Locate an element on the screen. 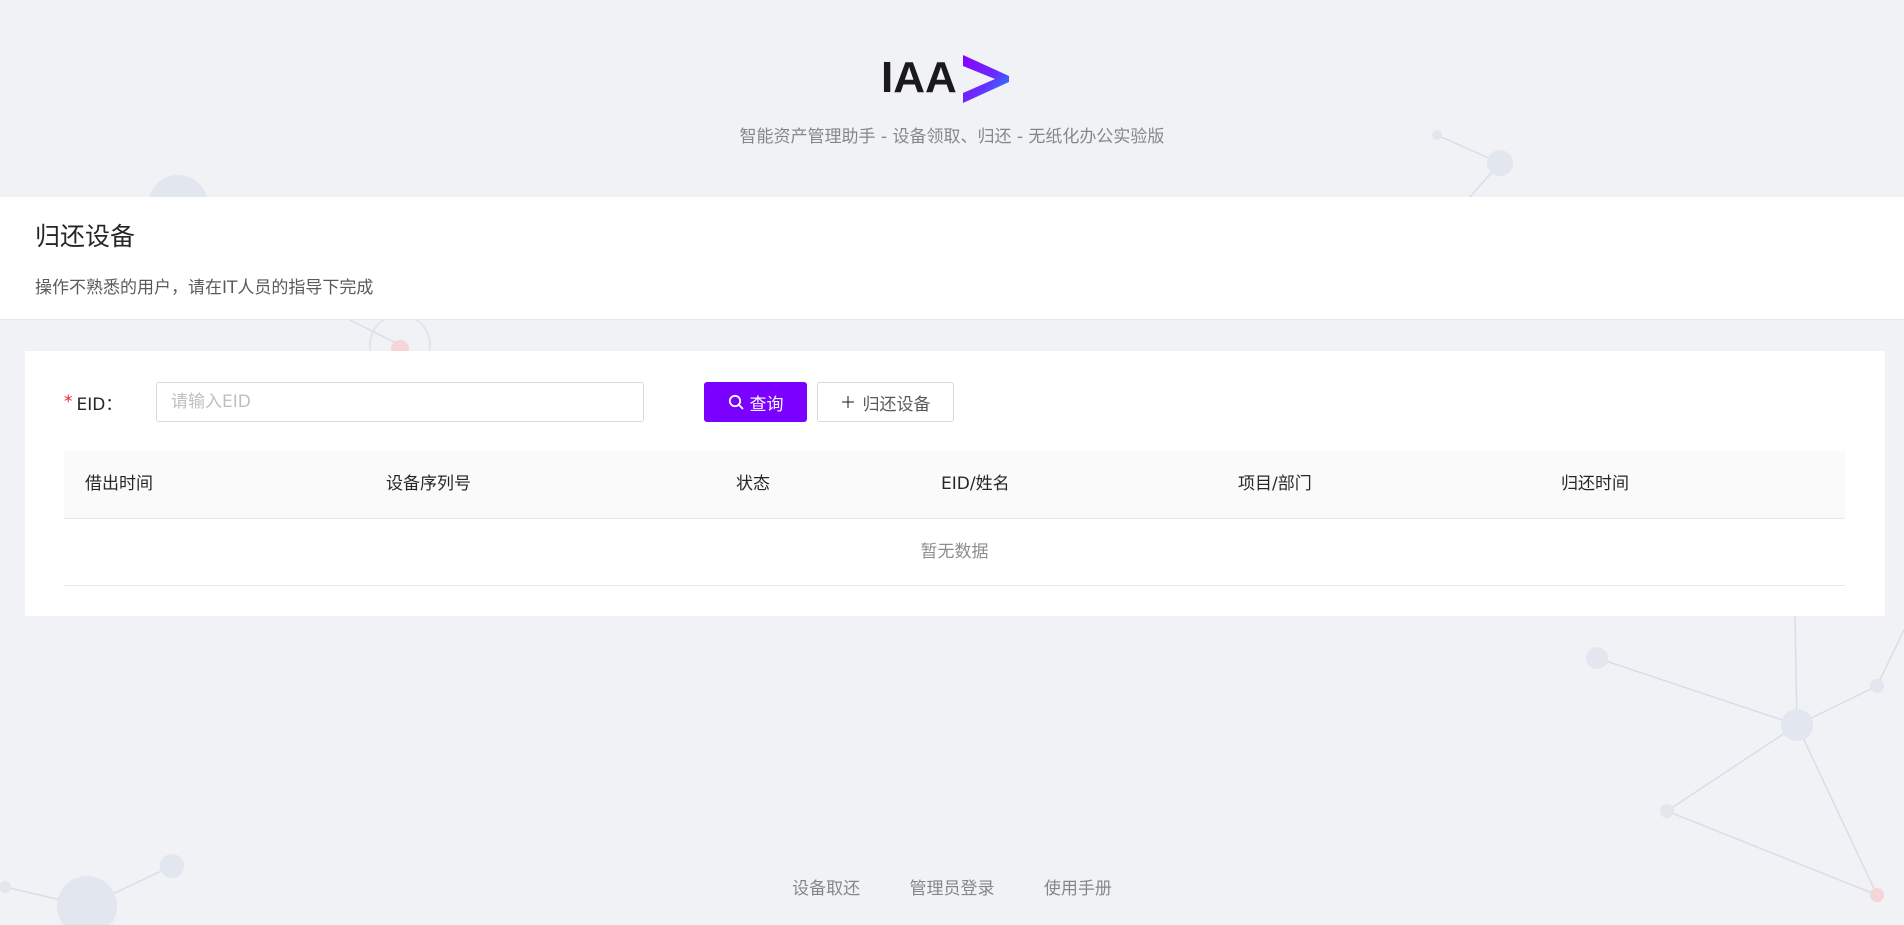  search-icon is located at coordinates (735, 402).